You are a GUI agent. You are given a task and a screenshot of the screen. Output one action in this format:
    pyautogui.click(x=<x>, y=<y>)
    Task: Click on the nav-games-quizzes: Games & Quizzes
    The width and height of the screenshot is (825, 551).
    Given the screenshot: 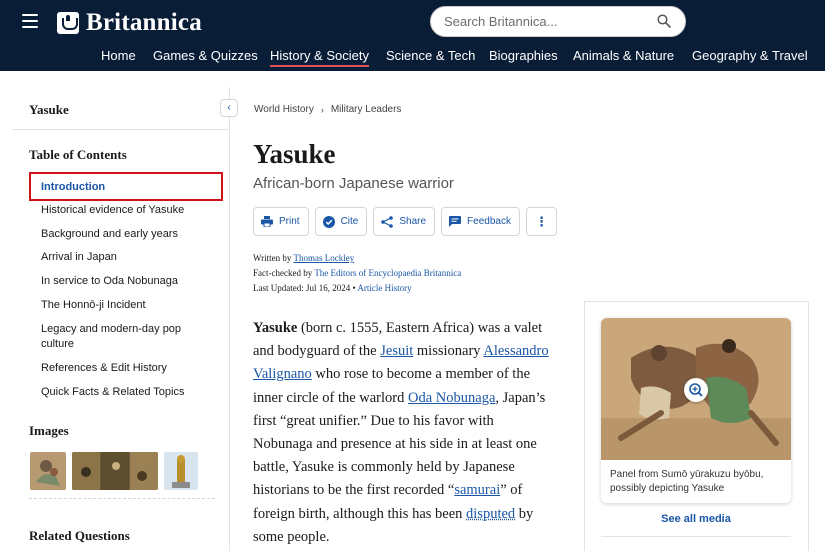 What is the action you would take?
    pyautogui.click(x=205, y=55)
    